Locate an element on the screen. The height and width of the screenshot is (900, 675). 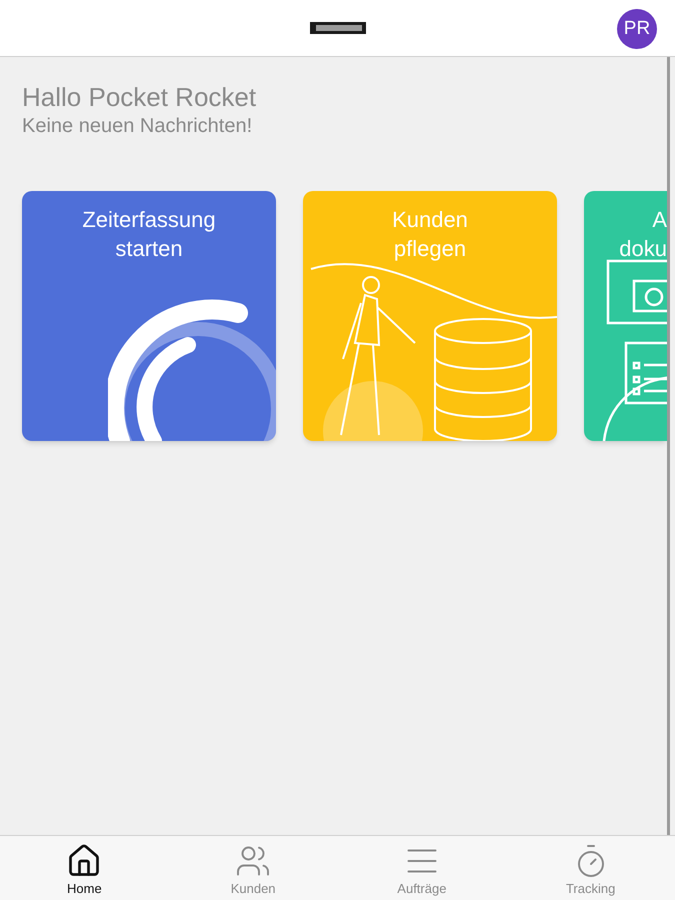
feature-card: Kunden pflegen is located at coordinates (430, 316).